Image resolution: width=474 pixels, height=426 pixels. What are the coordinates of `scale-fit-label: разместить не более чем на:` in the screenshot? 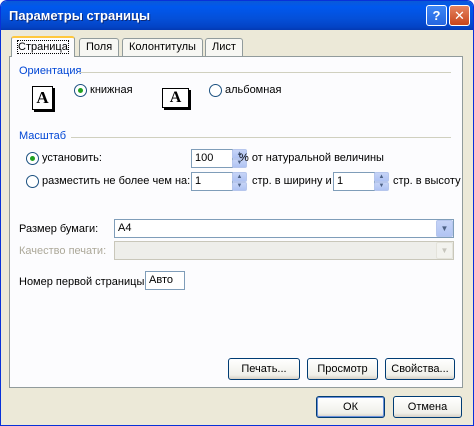 It's located at (116, 181).